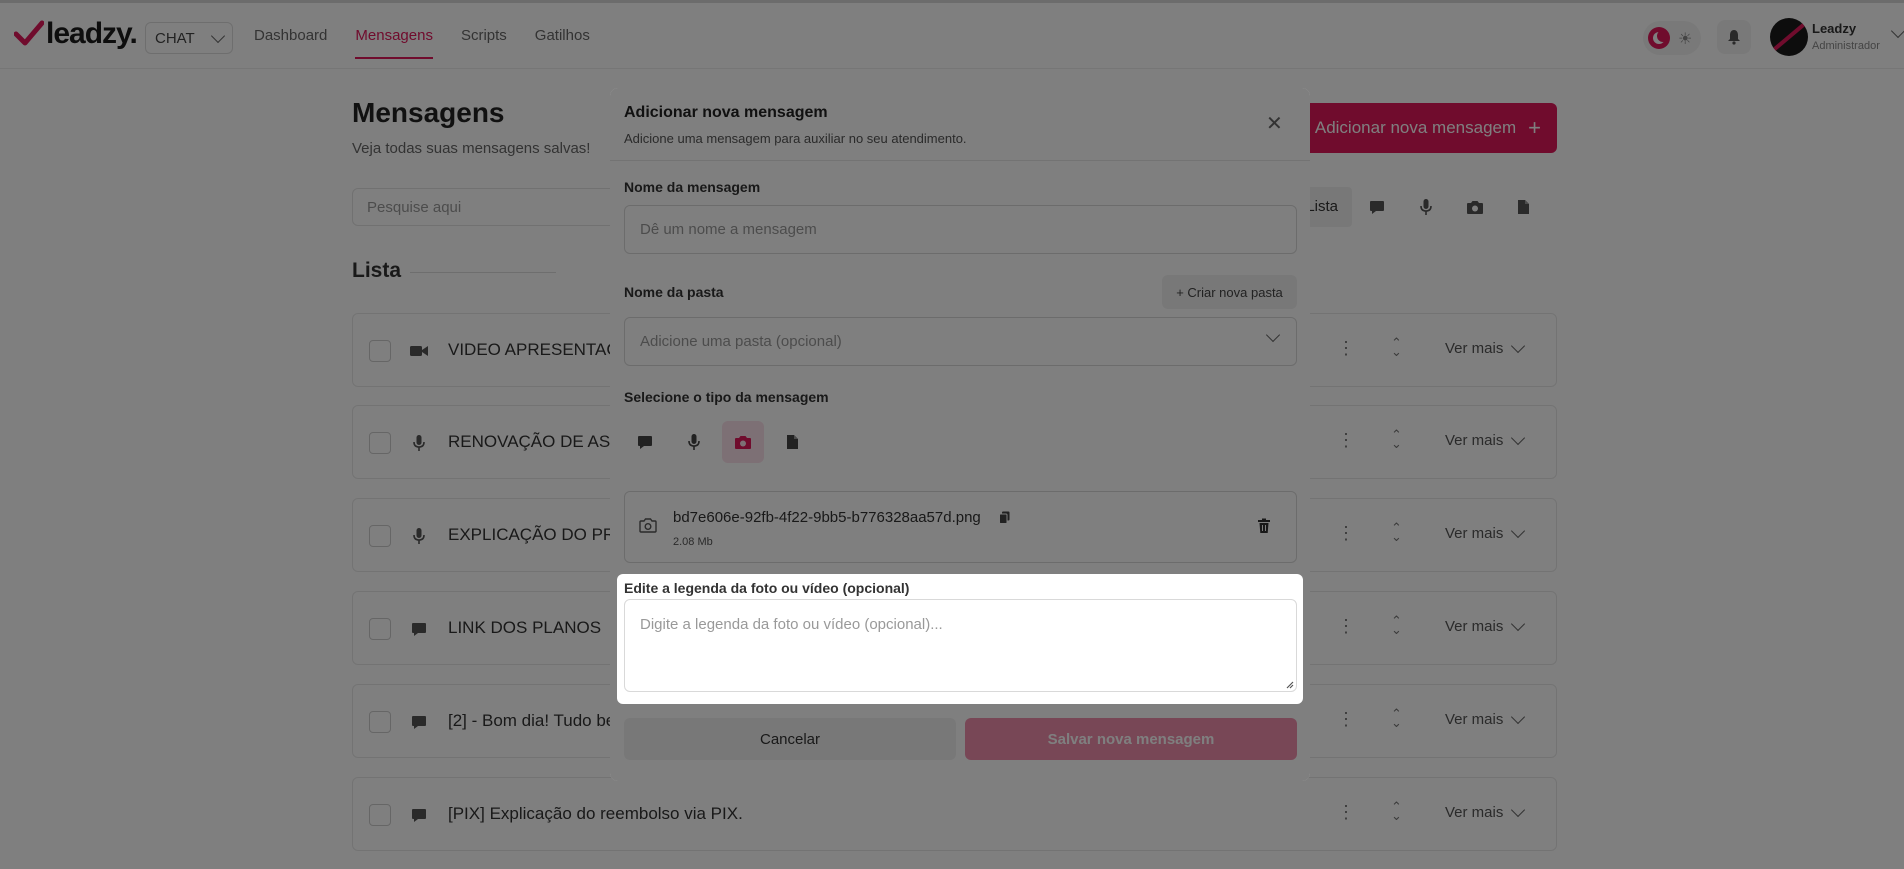  I want to click on type-document-button, so click(792, 442).